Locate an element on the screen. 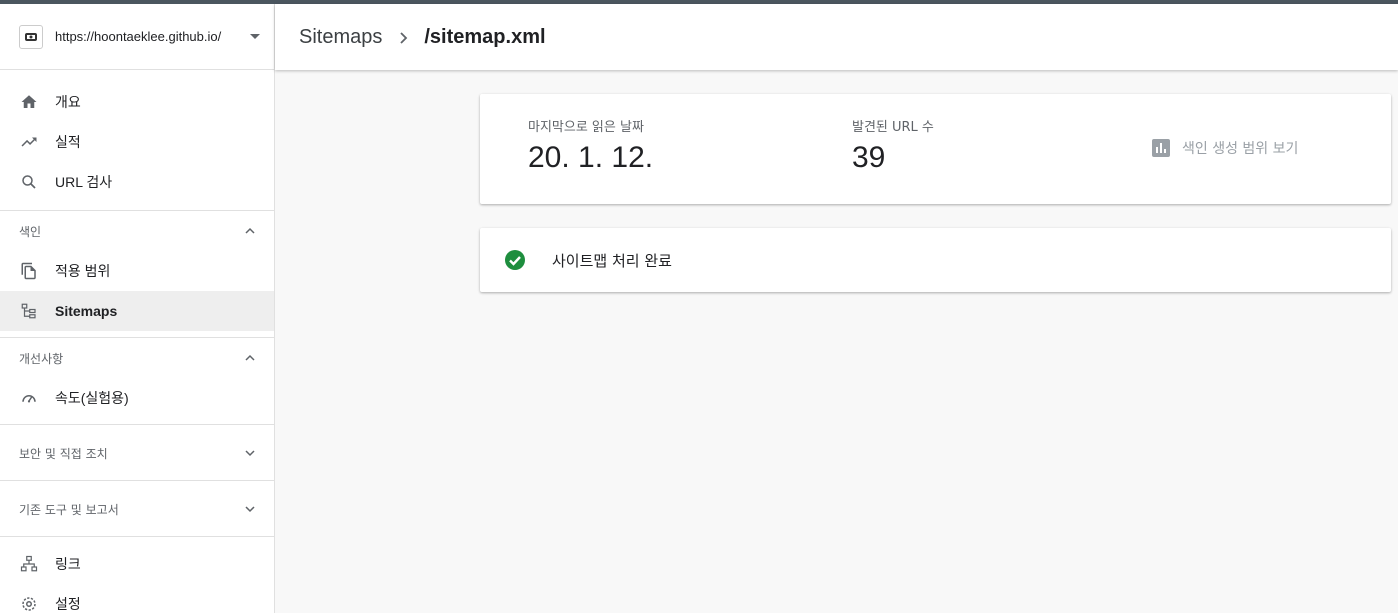  nav-item-label: 개요 is located at coordinates (68, 102).